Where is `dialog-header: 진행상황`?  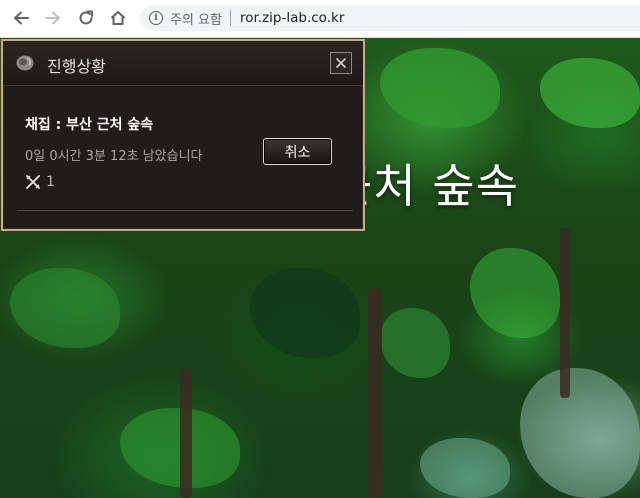
dialog-header: 진행상황 is located at coordinates (183, 63).